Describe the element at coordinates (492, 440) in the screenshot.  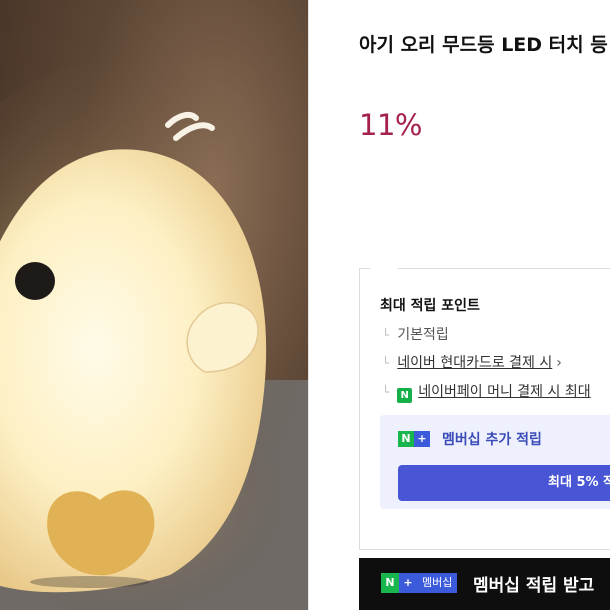
I see `membership-label: 멤버십 추가 적립` at that location.